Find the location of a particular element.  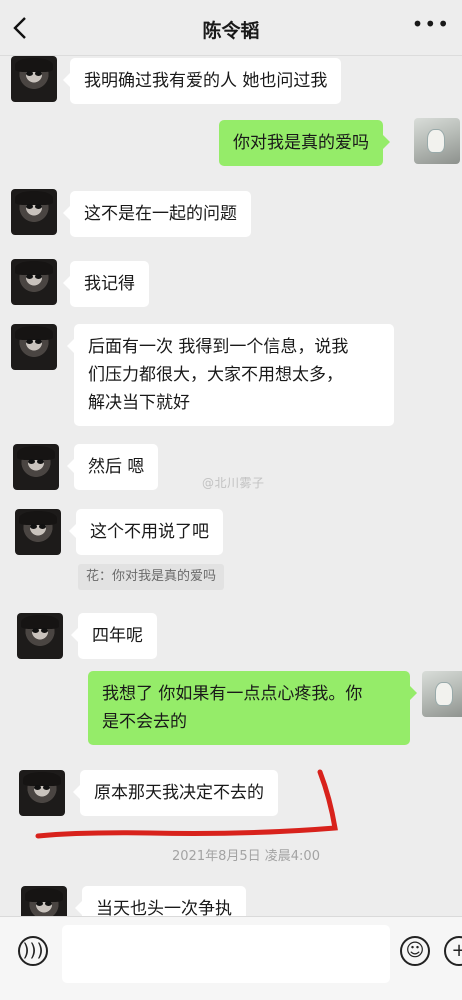

plus-icon: + is located at coordinates (453, 951).